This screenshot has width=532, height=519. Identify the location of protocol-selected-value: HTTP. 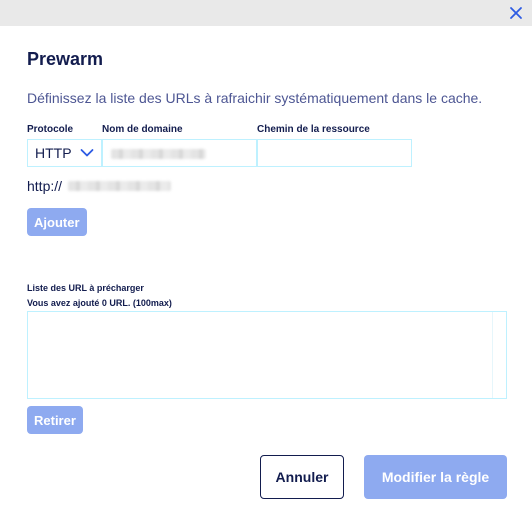
(53, 153).